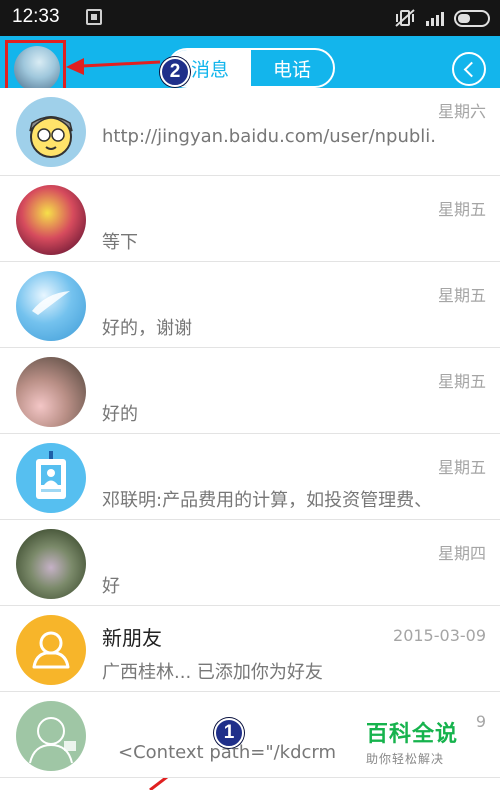 The height and width of the screenshot is (790, 500). Describe the element at coordinates (269, 136) in the screenshot. I see `conversation-preview: http://jingyan.baidu.com/user/npubli.` at that location.